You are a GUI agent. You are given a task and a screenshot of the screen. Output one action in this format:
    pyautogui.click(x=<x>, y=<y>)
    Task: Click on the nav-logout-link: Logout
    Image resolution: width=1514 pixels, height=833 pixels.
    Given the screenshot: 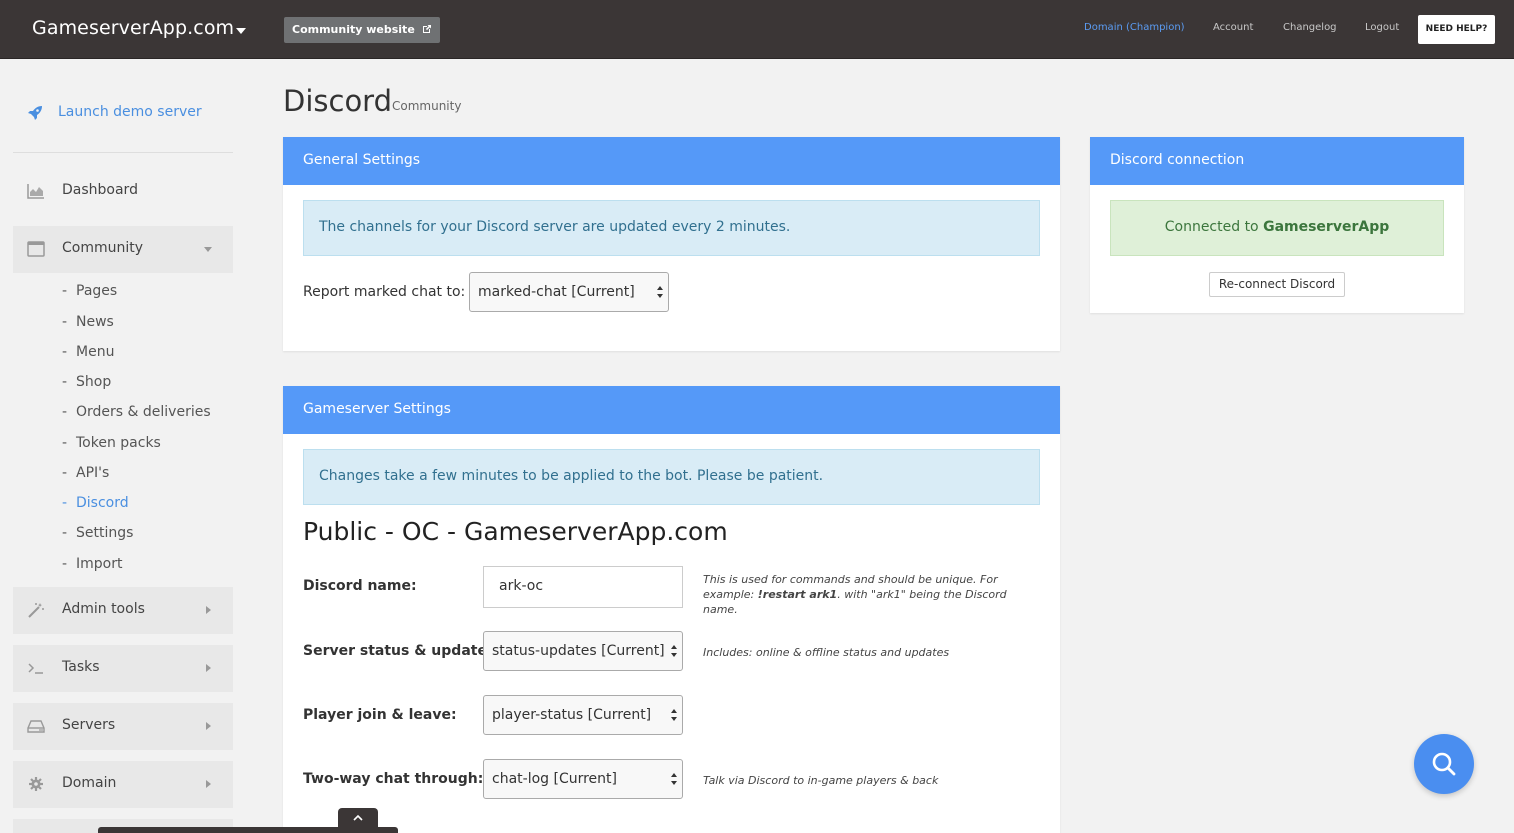 What is the action you would take?
    pyautogui.click(x=1382, y=27)
    